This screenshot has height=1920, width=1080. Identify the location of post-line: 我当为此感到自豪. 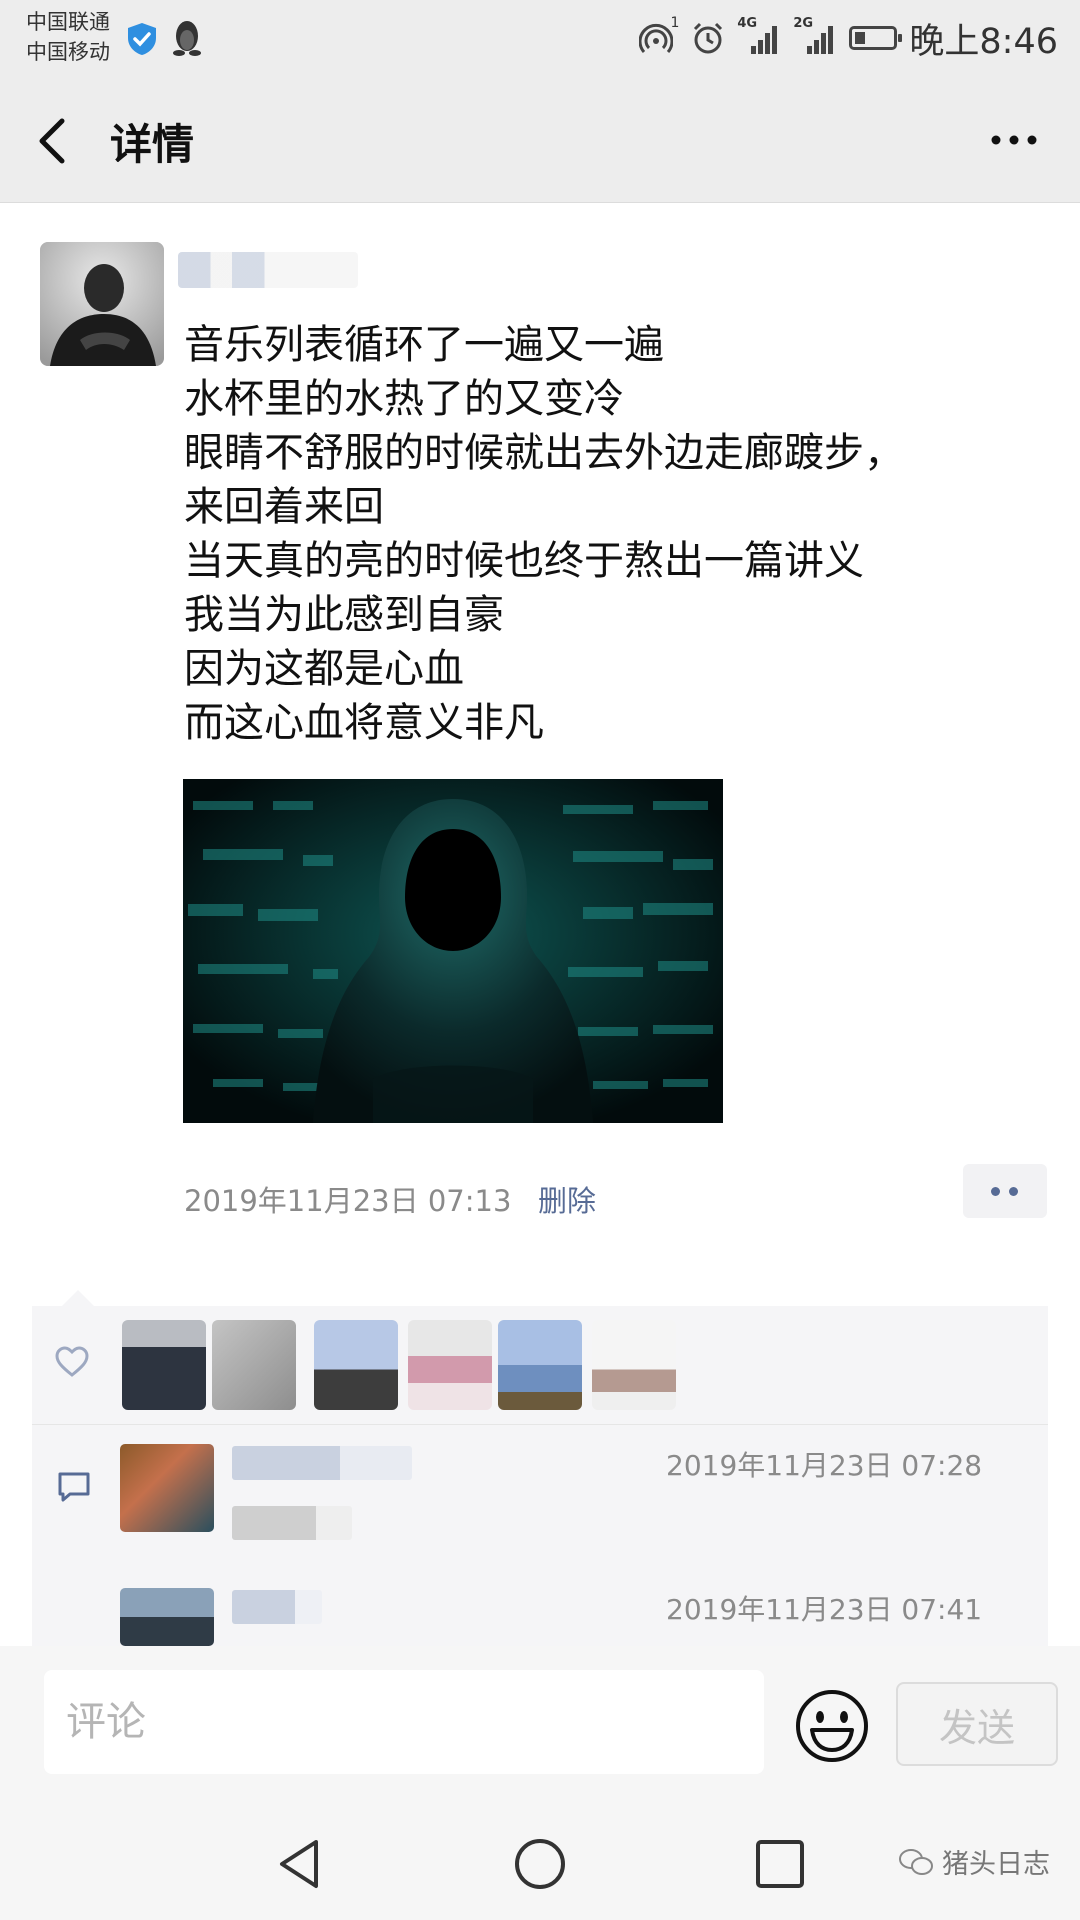
(344, 615).